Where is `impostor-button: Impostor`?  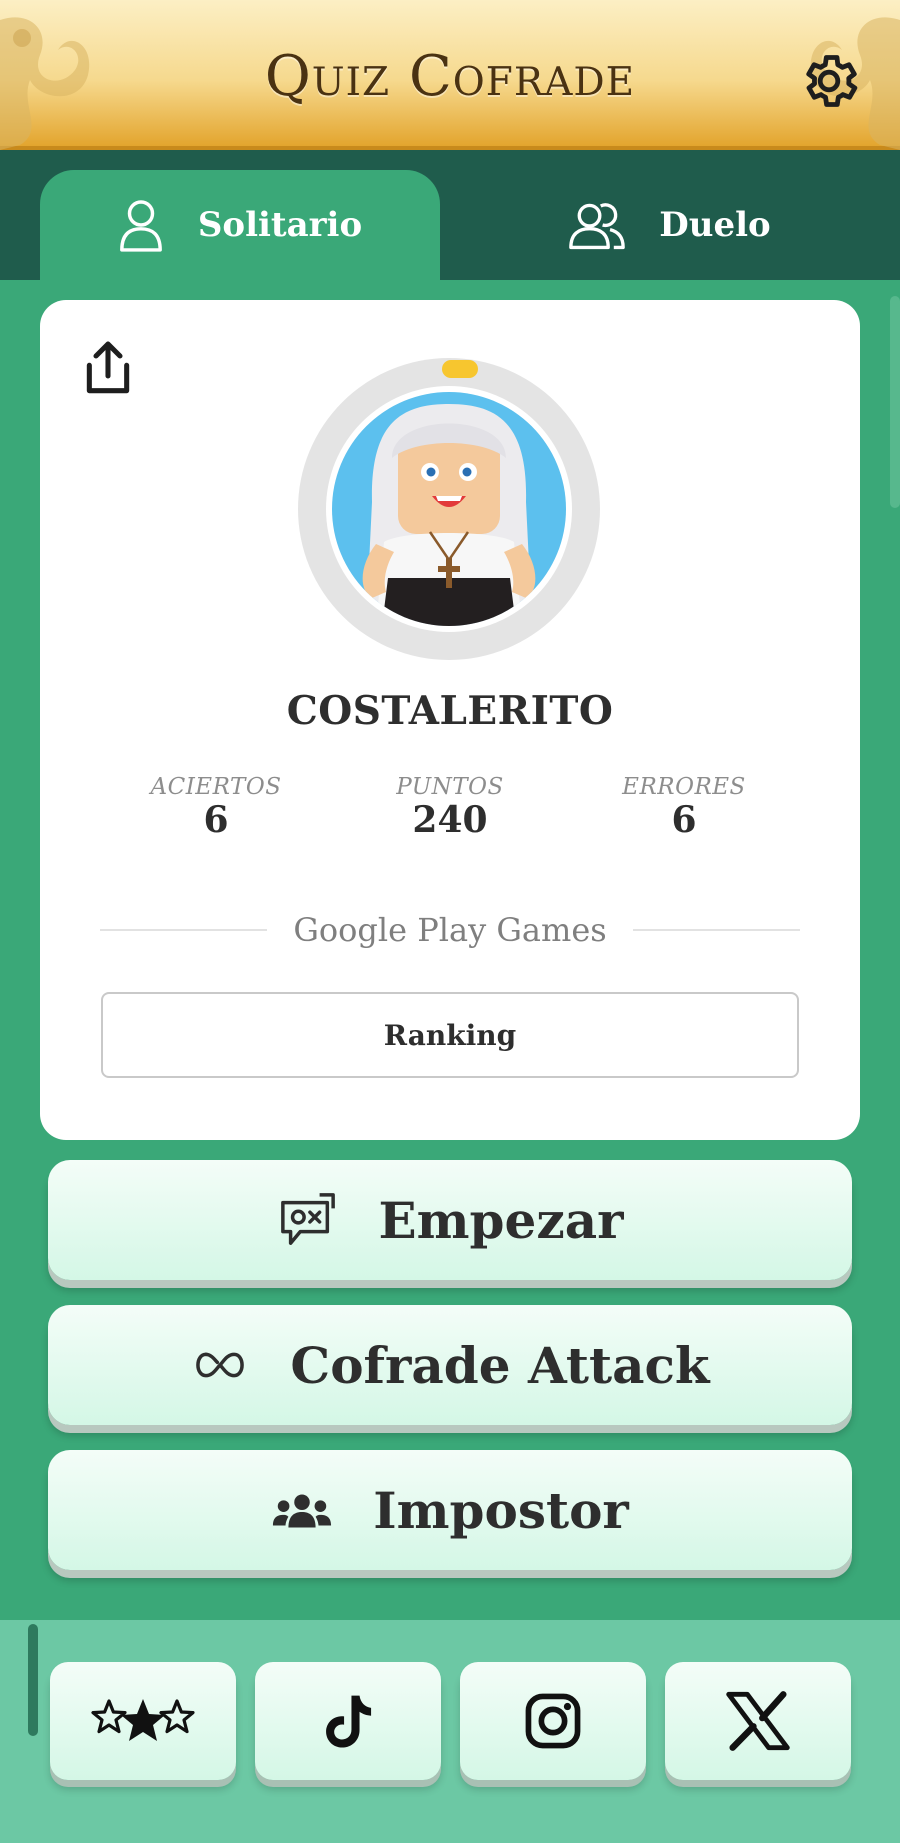
impostor-button: Impostor is located at coordinates (450, 1510).